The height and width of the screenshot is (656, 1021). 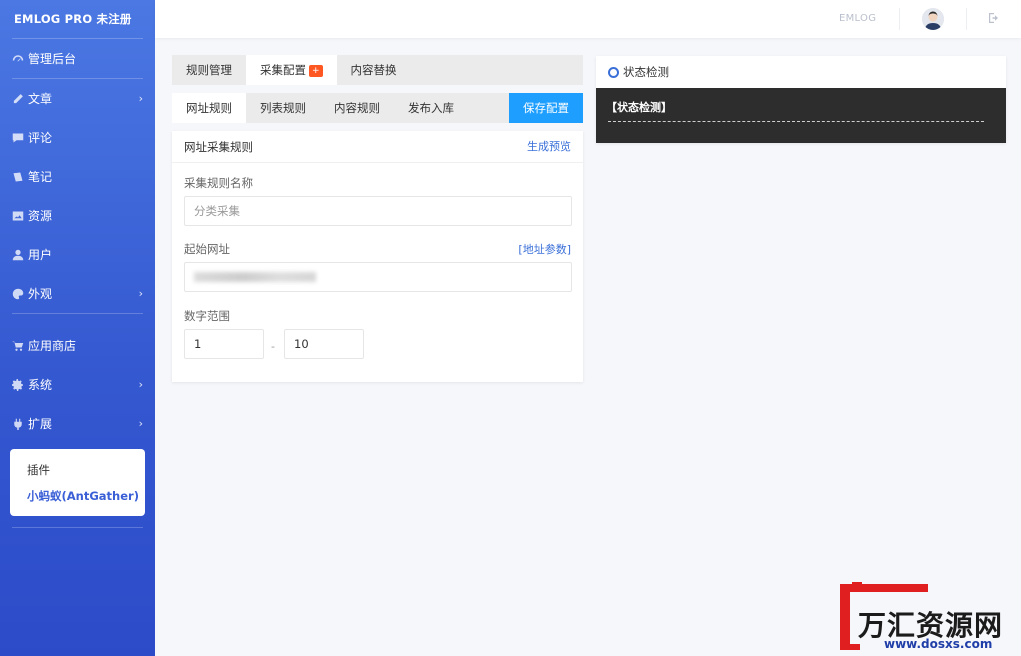 What do you see at coordinates (549, 147) in the screenshot?
I see `preview-link: 生成预览` at bounding box center [549, 147].